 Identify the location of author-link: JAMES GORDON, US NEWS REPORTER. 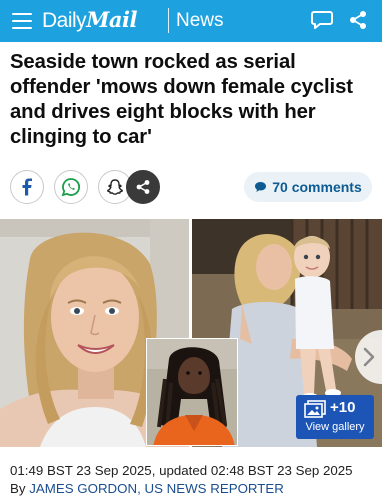
(156, 488).